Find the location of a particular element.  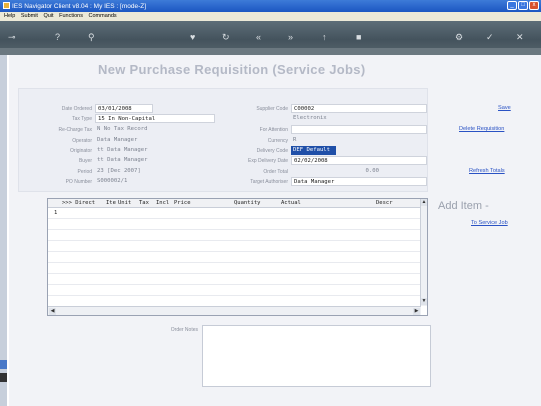

sidebar-app-icon is located at coordinates (3, 364).